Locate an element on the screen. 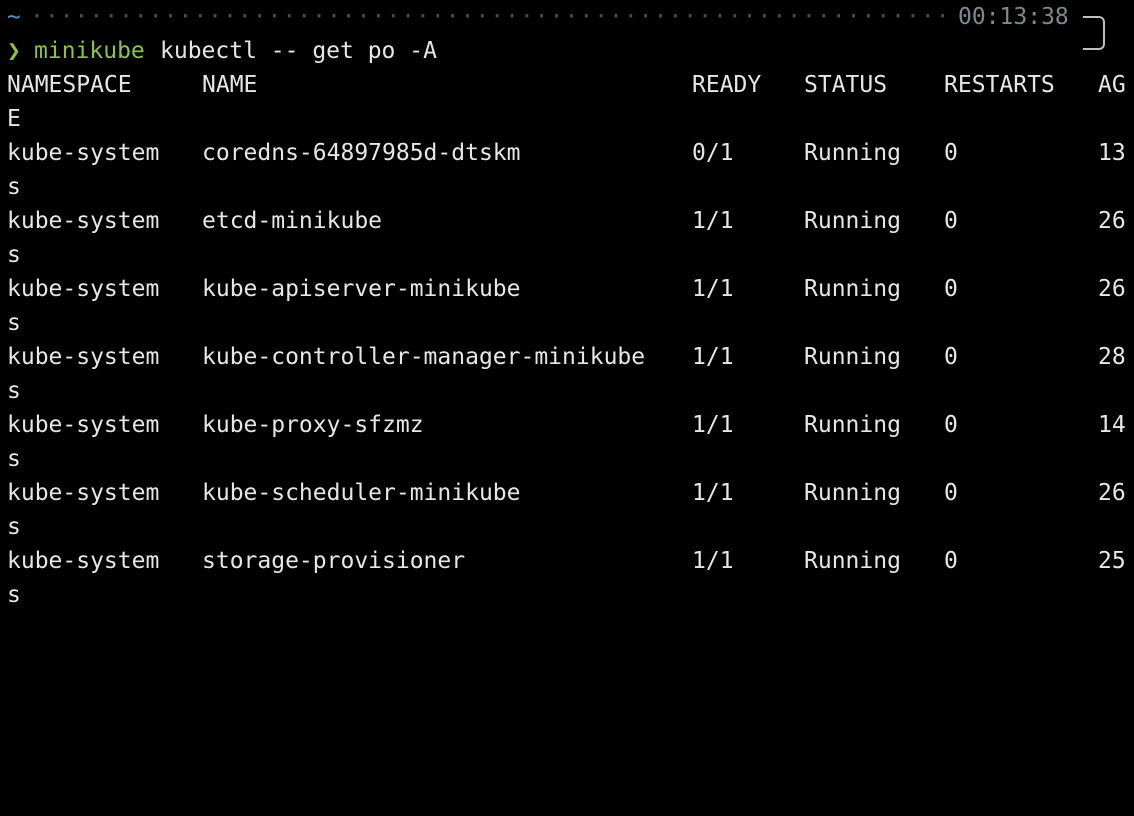 This screenshot has width=1134, height=816. row-name: storage-provisioner is located at coordinates (334, 561).